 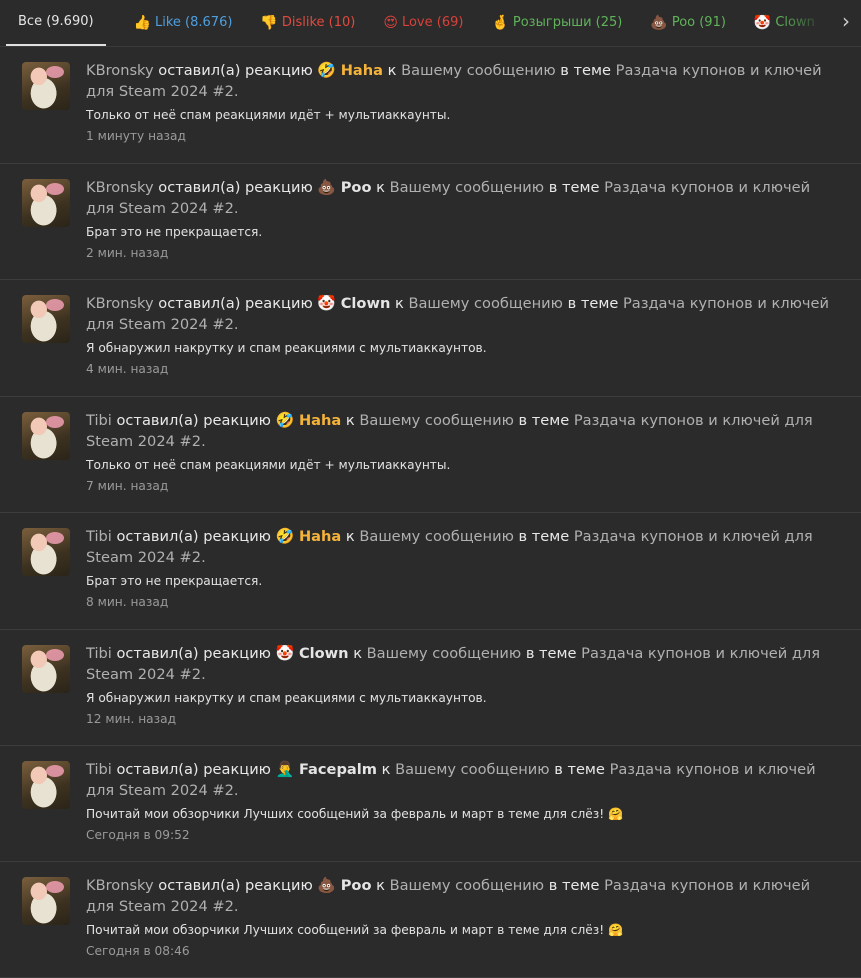 I want to click on alert-timestamp: 7 мин. назад, so click(x=127, y=486).